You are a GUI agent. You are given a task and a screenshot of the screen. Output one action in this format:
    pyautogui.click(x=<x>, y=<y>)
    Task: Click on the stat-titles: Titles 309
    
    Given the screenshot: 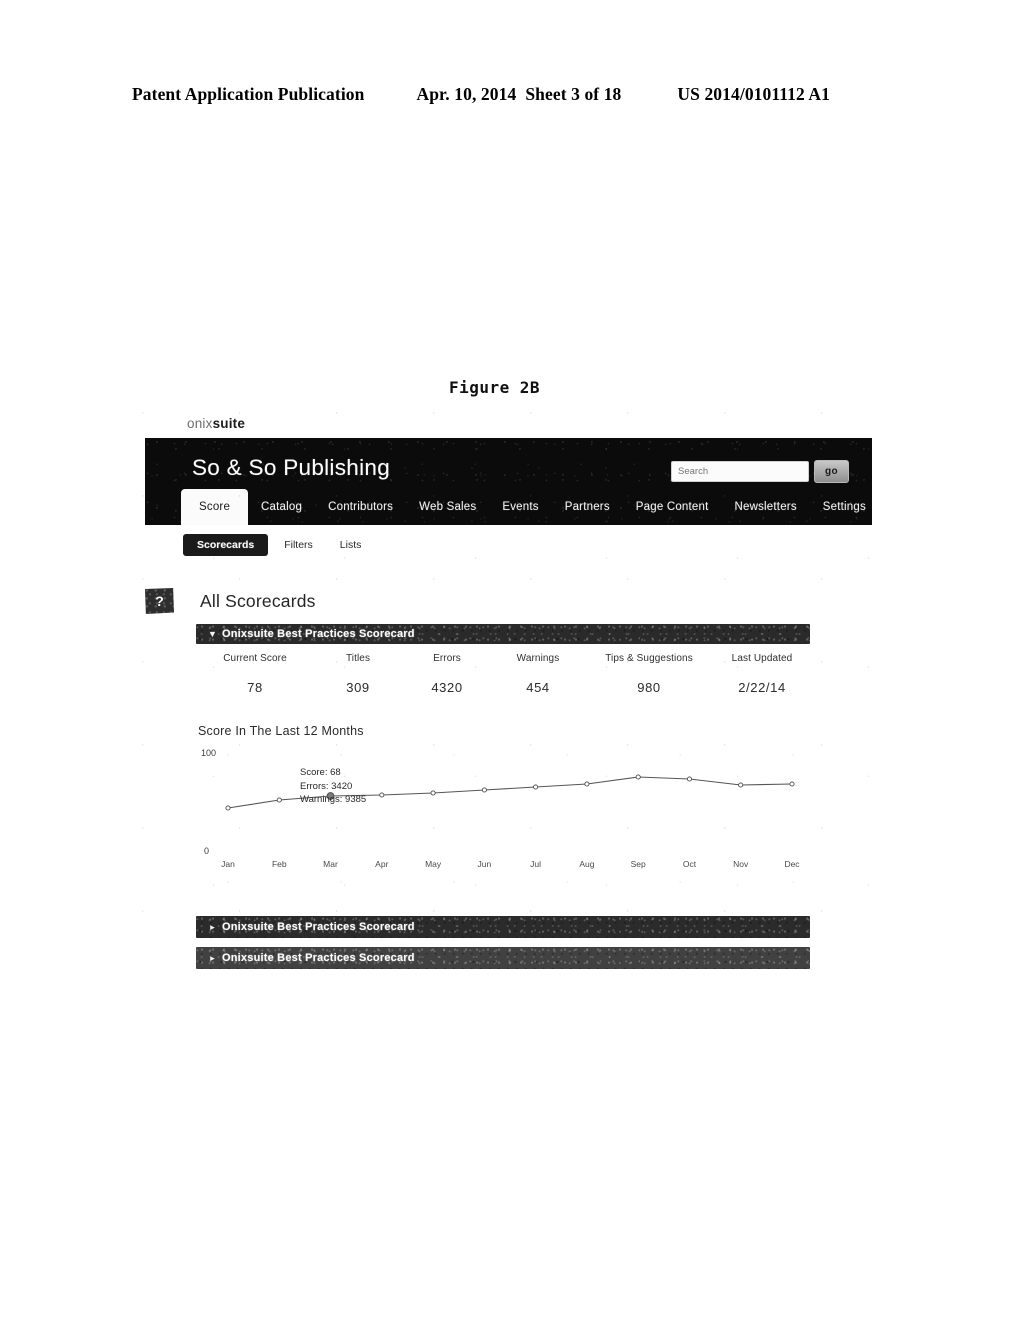 What is the action you would take?
    pyautogui.click(x=358, y=674)
    